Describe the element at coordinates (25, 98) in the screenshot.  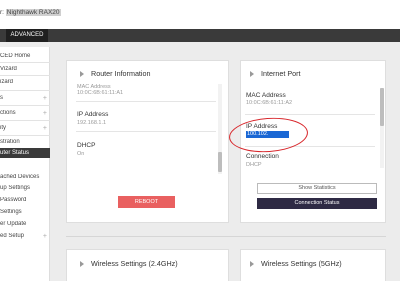
I see `sidebar-item-setup: s +` at that location.